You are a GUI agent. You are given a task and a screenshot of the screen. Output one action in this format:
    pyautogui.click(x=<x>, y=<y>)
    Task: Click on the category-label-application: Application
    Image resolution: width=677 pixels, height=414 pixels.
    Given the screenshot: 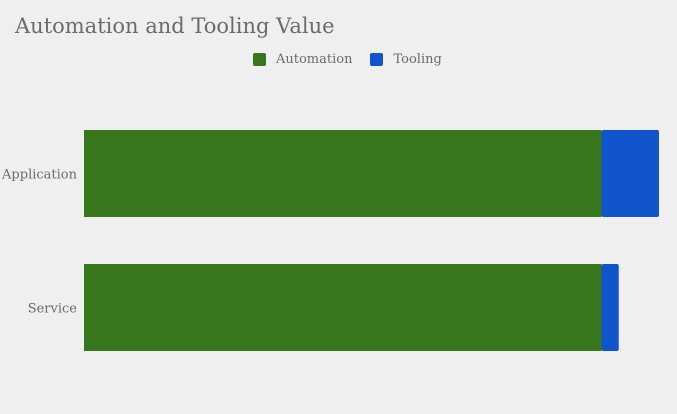 What is the action you would take?
    pyautogui.click(x=39, y=175)
    